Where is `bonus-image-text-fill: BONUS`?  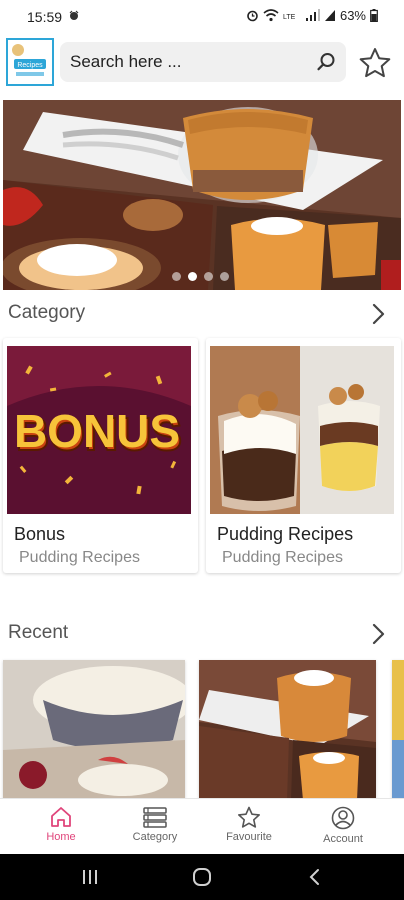 bonus-image-text-fill: BONUS is located at coordinates (97, 431).